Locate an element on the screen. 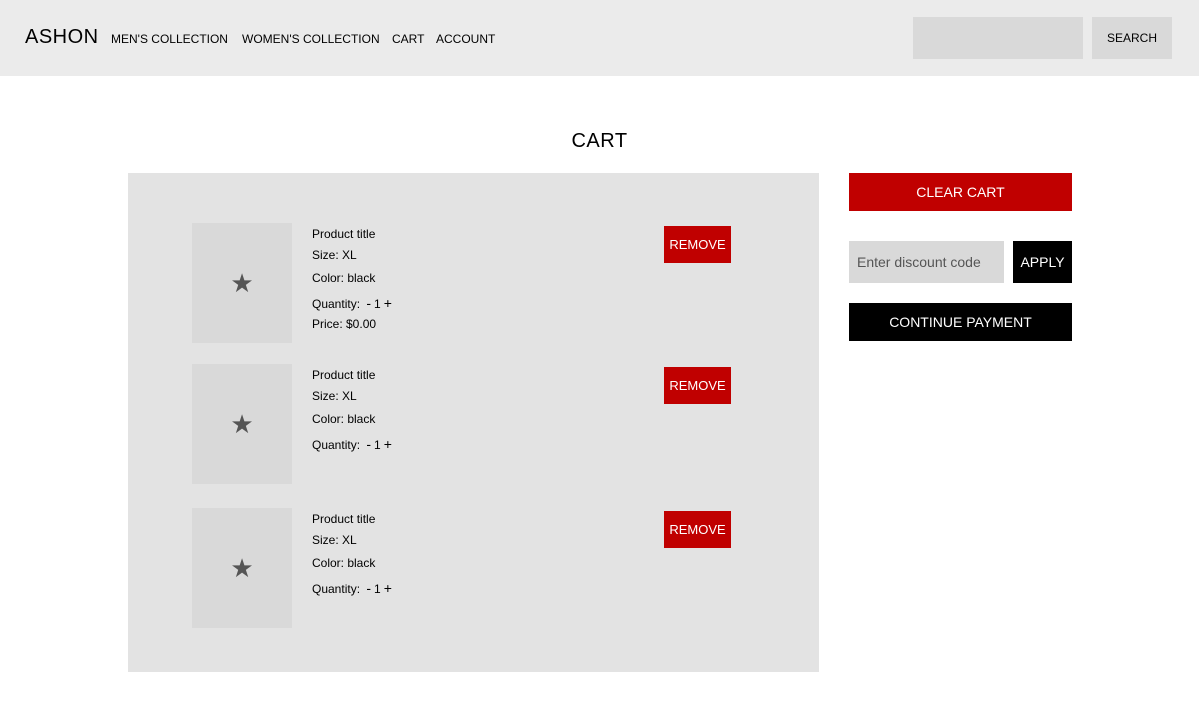 The image size is (1199, 719). nav-mens-collection: MEN'S COLLECTION is located at coordinates (169, 39).